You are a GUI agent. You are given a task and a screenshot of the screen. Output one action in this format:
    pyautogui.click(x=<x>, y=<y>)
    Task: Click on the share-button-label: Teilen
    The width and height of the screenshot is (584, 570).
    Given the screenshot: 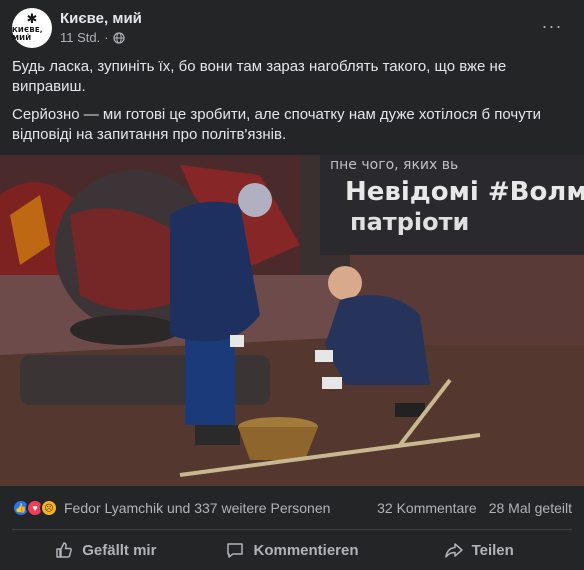 What is the action you would take?
    pyautogui.click(x=492, y=550)
    